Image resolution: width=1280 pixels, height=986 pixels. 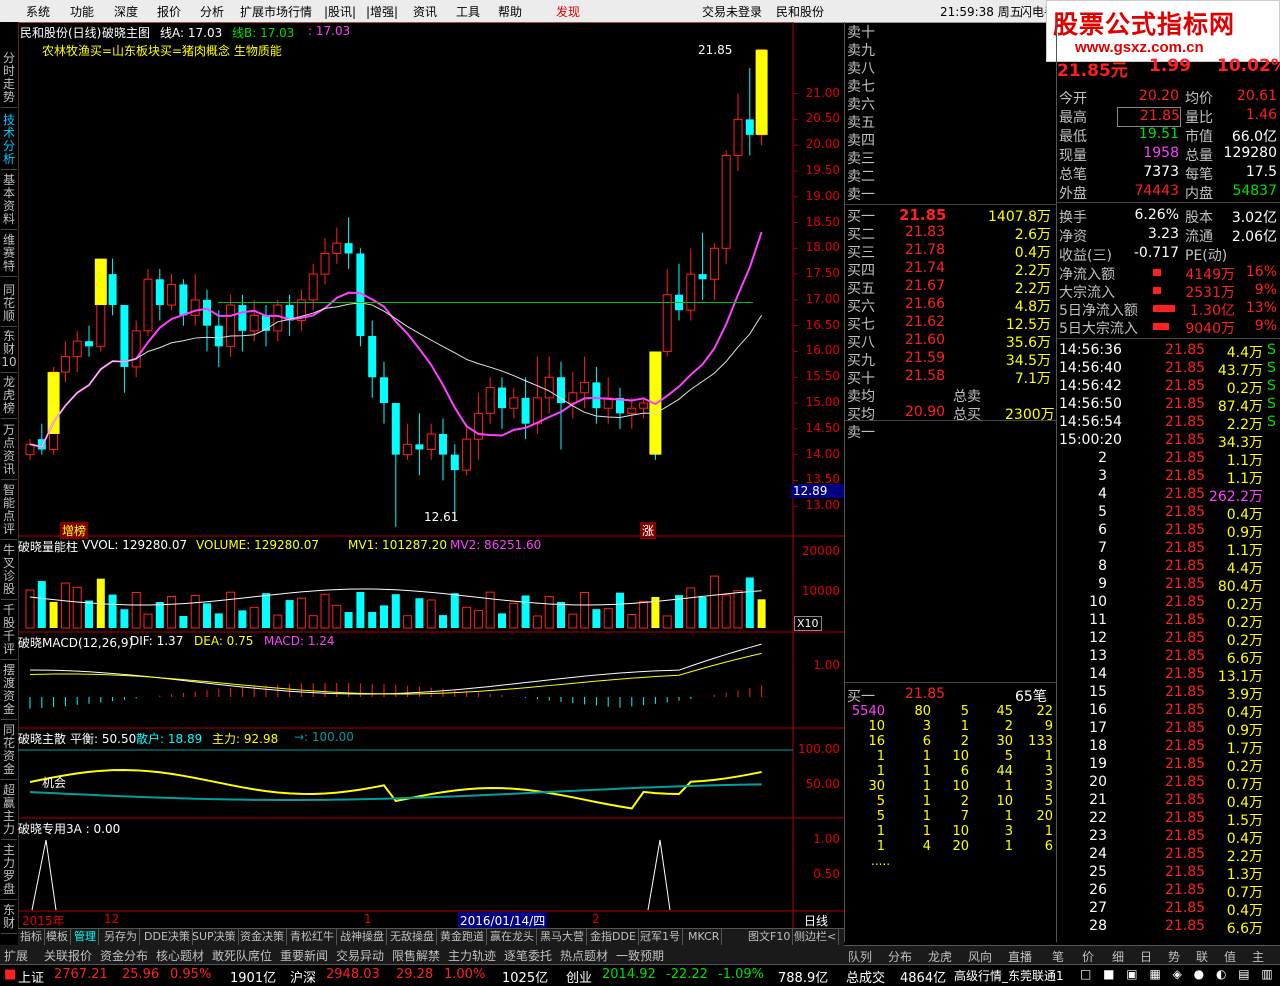 What do you see at coordinates (922, 377) in the screenshot?
I see `buy-level-price: 21.58` at bounding box center [922, 377].